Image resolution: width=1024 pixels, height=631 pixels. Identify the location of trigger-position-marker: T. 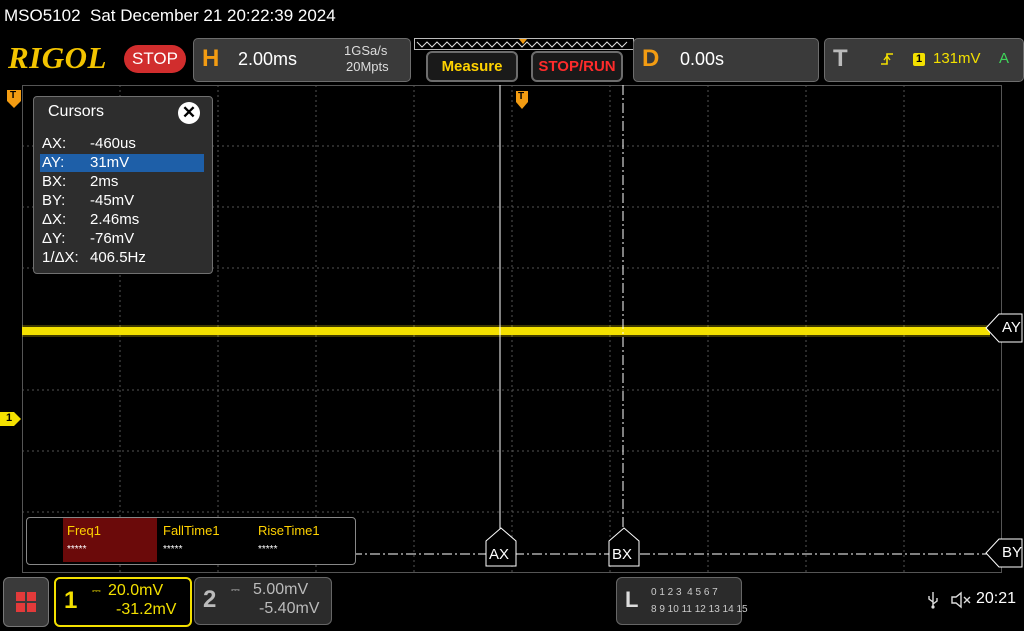
(522, 100).